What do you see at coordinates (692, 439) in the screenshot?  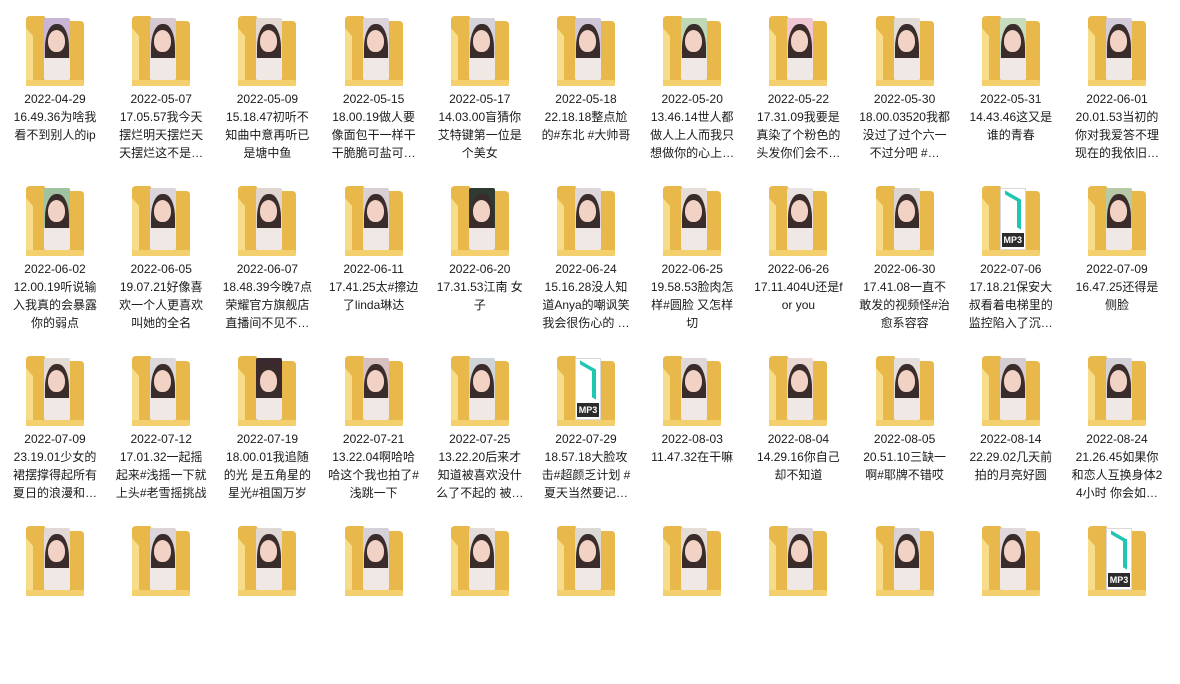 I see `folder-date: 2022-08-03` at bounding box center [692, 439].